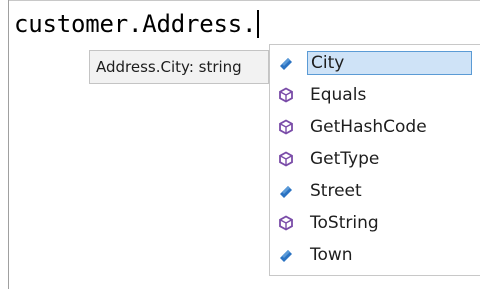 Image resolution: width=480 pixels, height=289 pixels. Describe the element at coordinates (368, 127) in the screenshot. I see `completion-item-label: GetHashCode` at that location.